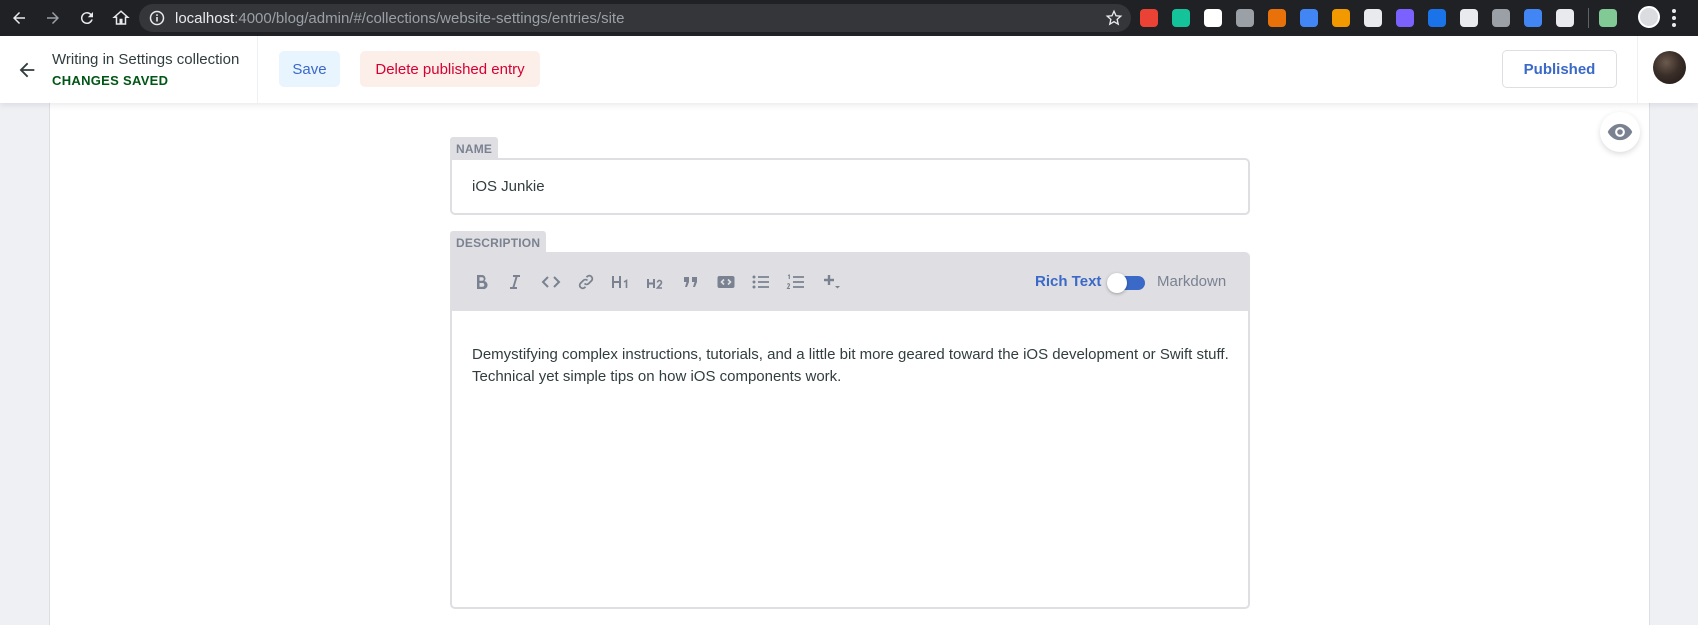 The image size is (1698, 625). I want to click on avatar, so click(1669, 67).